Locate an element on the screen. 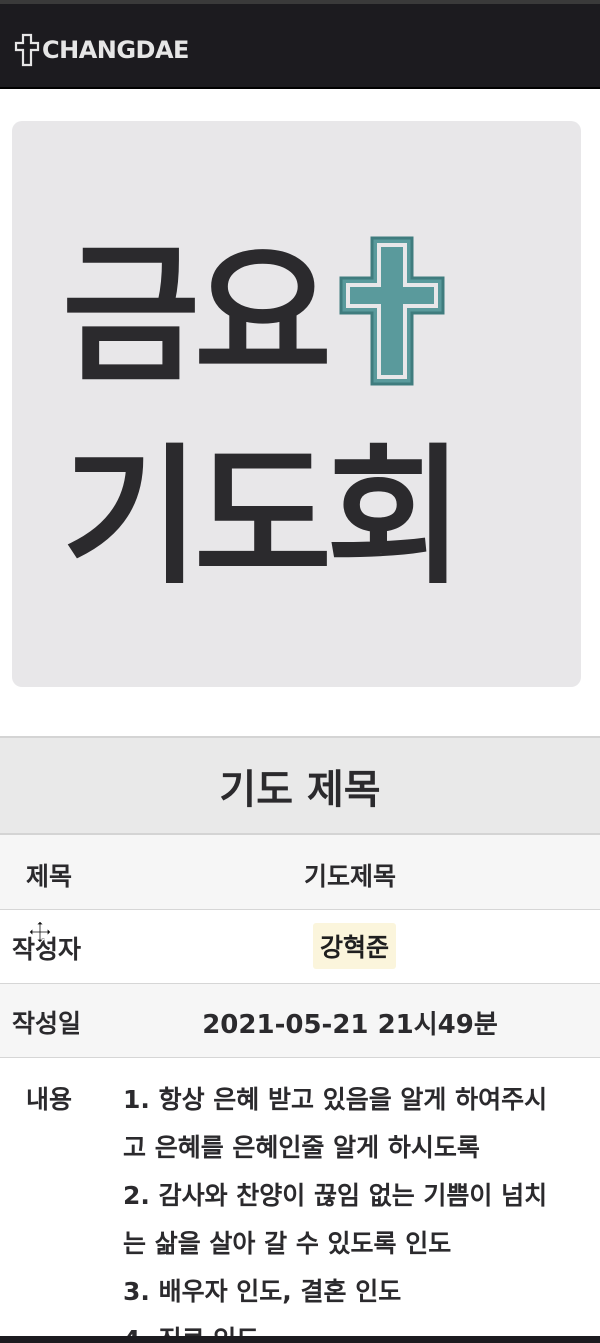 The width and height of the screenshot is (600, 1343). content-label: 내용 is located at coordinates (49, 1099).